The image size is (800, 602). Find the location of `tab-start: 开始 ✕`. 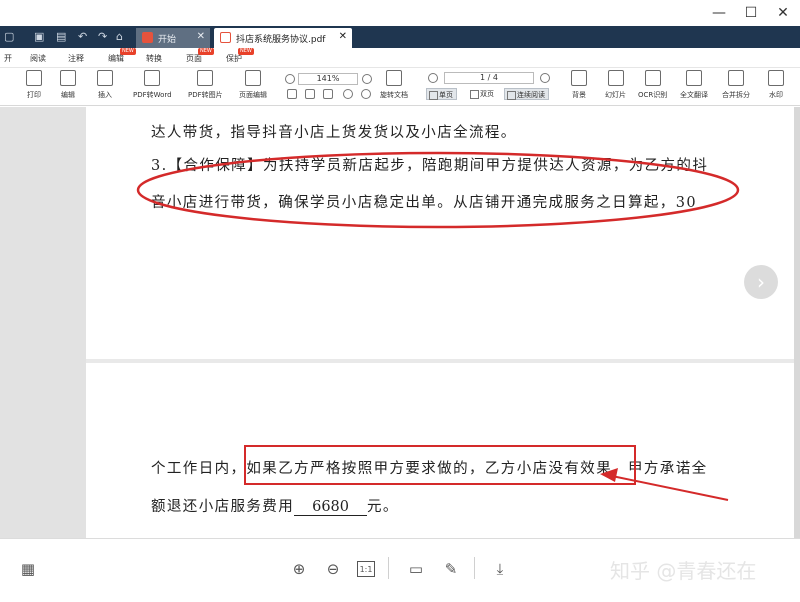

tab-start: 开始 ✕ is located at coordinates (173, 38).